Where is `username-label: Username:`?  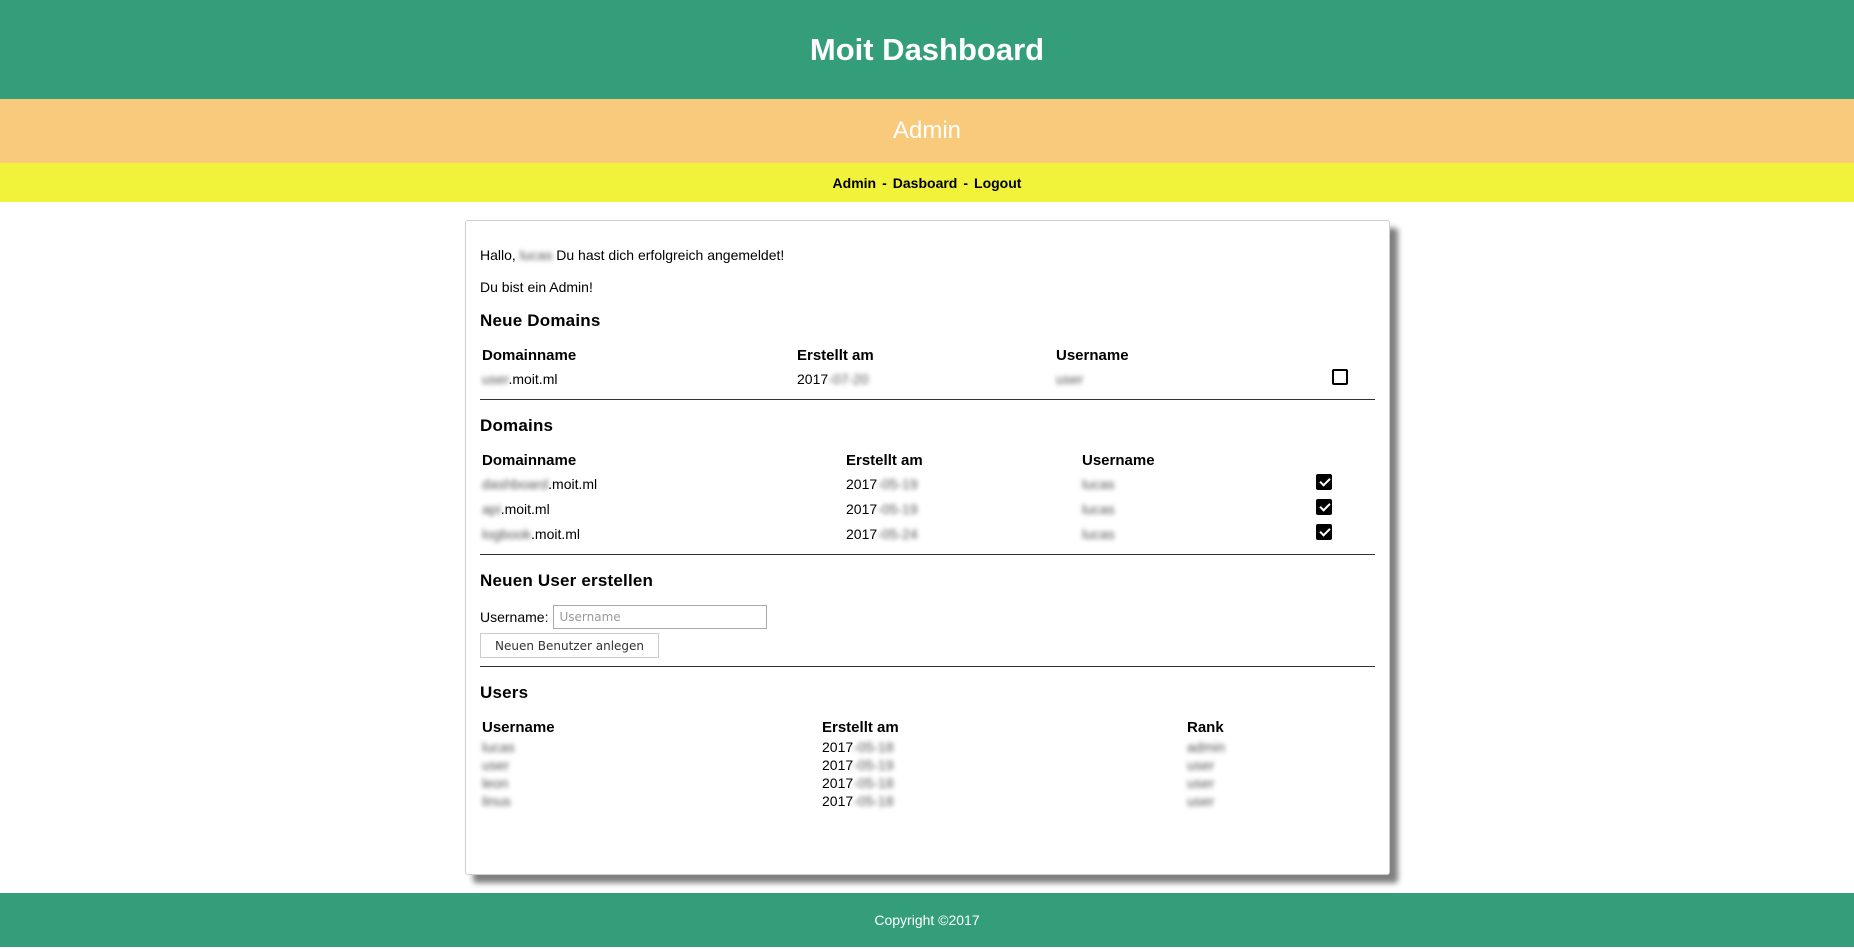 username-label: Username: is located at coordinates (514, 617).